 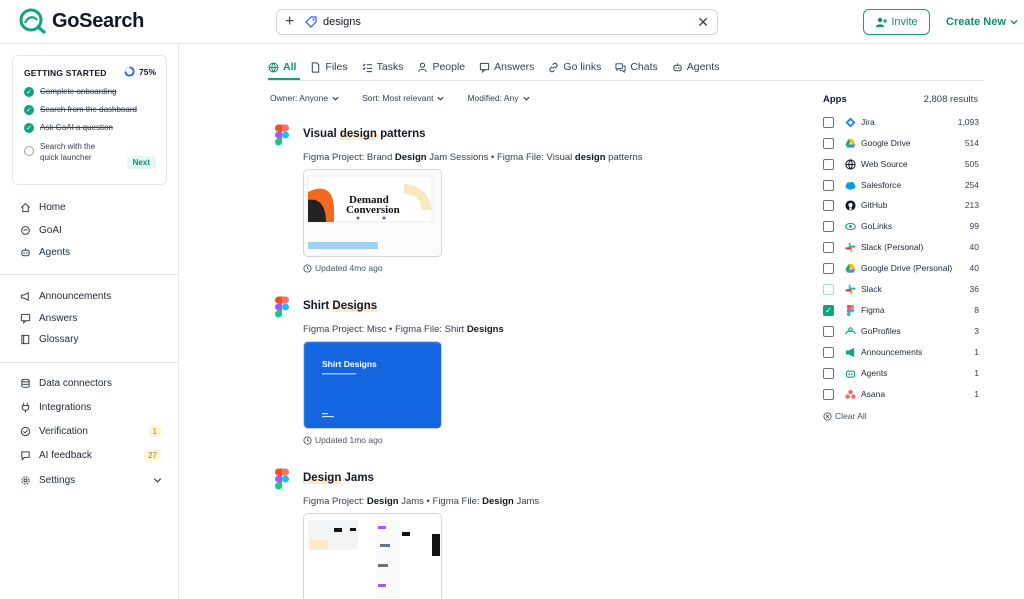 What do you see at coordinates (338, 478) in the screenshot?
I see `result-title: Design Jams` at bounding box center [338, 478].